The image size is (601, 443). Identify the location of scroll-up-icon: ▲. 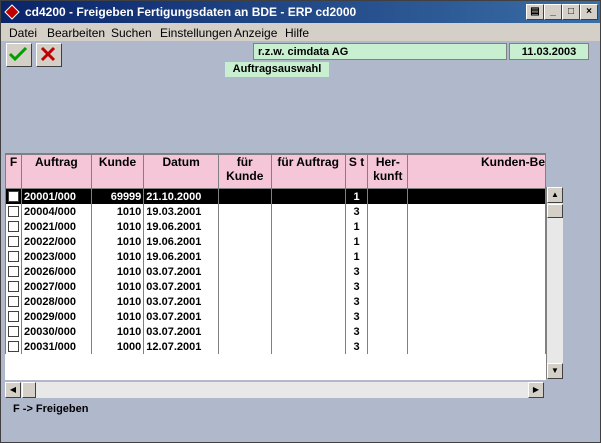
(555, 195).